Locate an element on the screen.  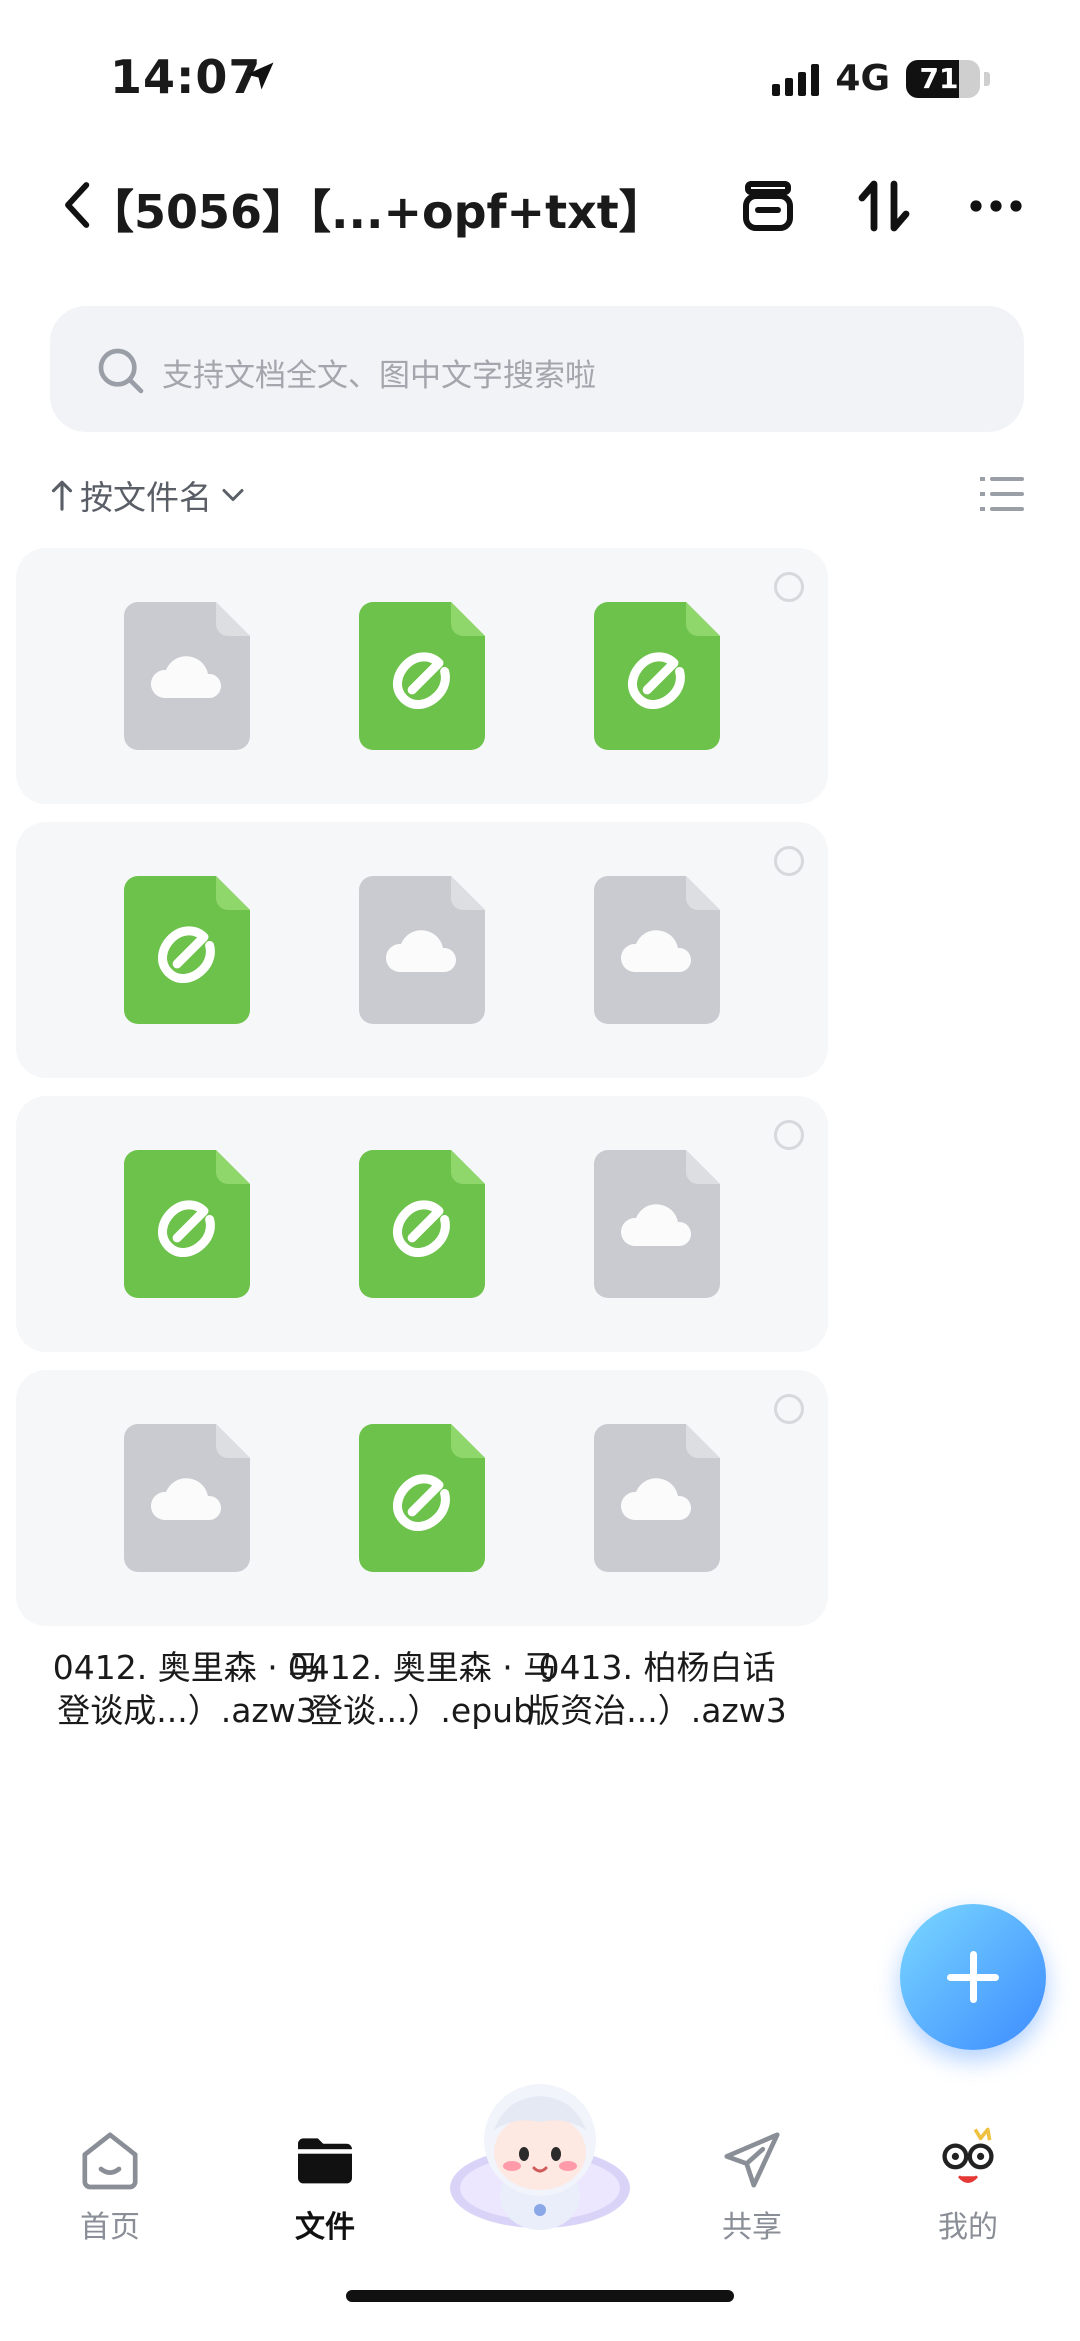
search-placeholder: 支持文档全文、图中文字搜索啦 is located at coordinates (379, 376).